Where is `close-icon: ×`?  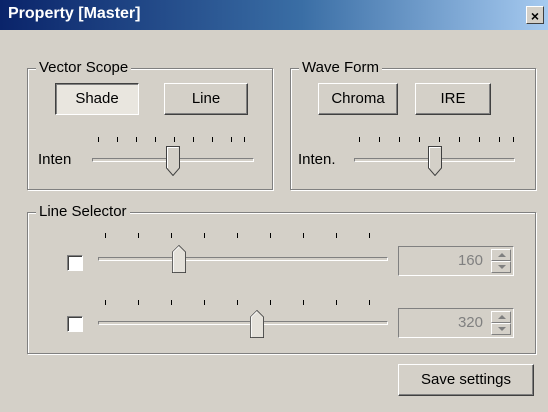
close-icon: × is located at coordinates (535, 16).